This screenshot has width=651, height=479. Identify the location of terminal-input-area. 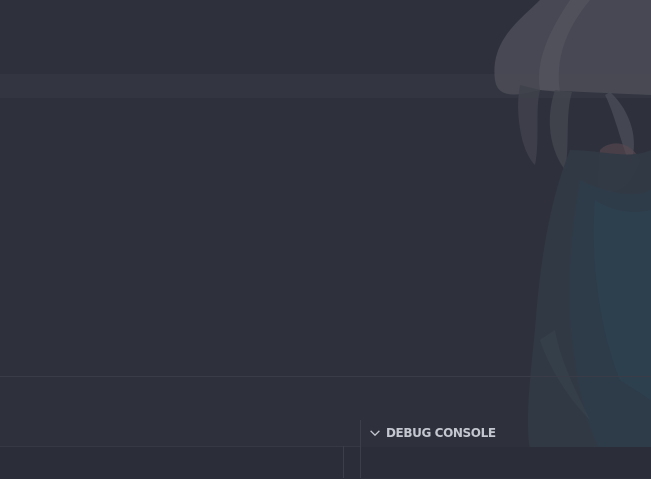
(180, 462).